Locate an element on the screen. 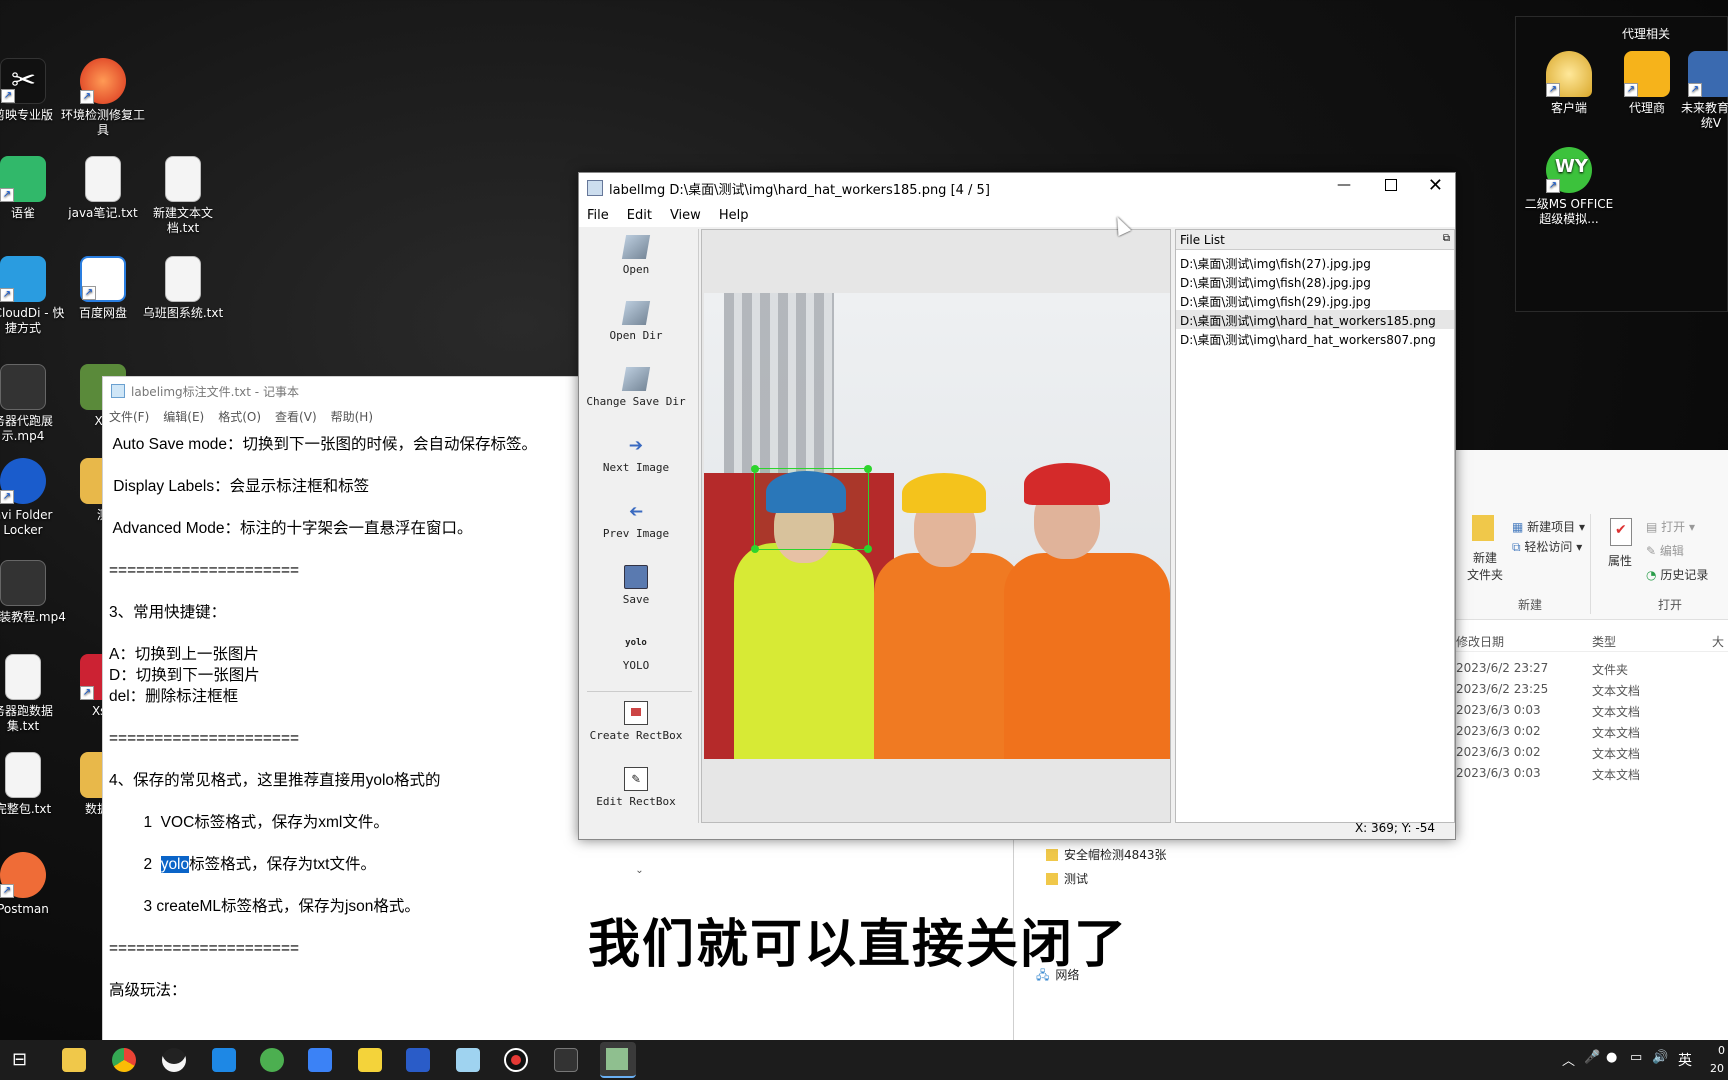 The height and width of the screenshot is (1080, 1728). labelimg-taskbar-icon is located at coordinates (618, 1060).